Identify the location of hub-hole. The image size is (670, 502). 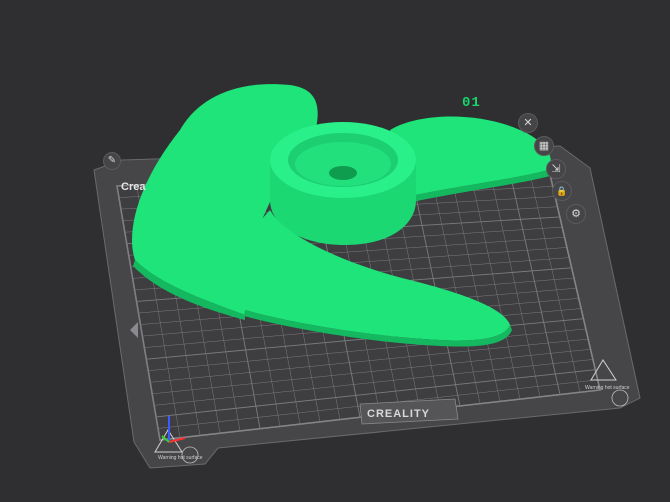
(343, 173).